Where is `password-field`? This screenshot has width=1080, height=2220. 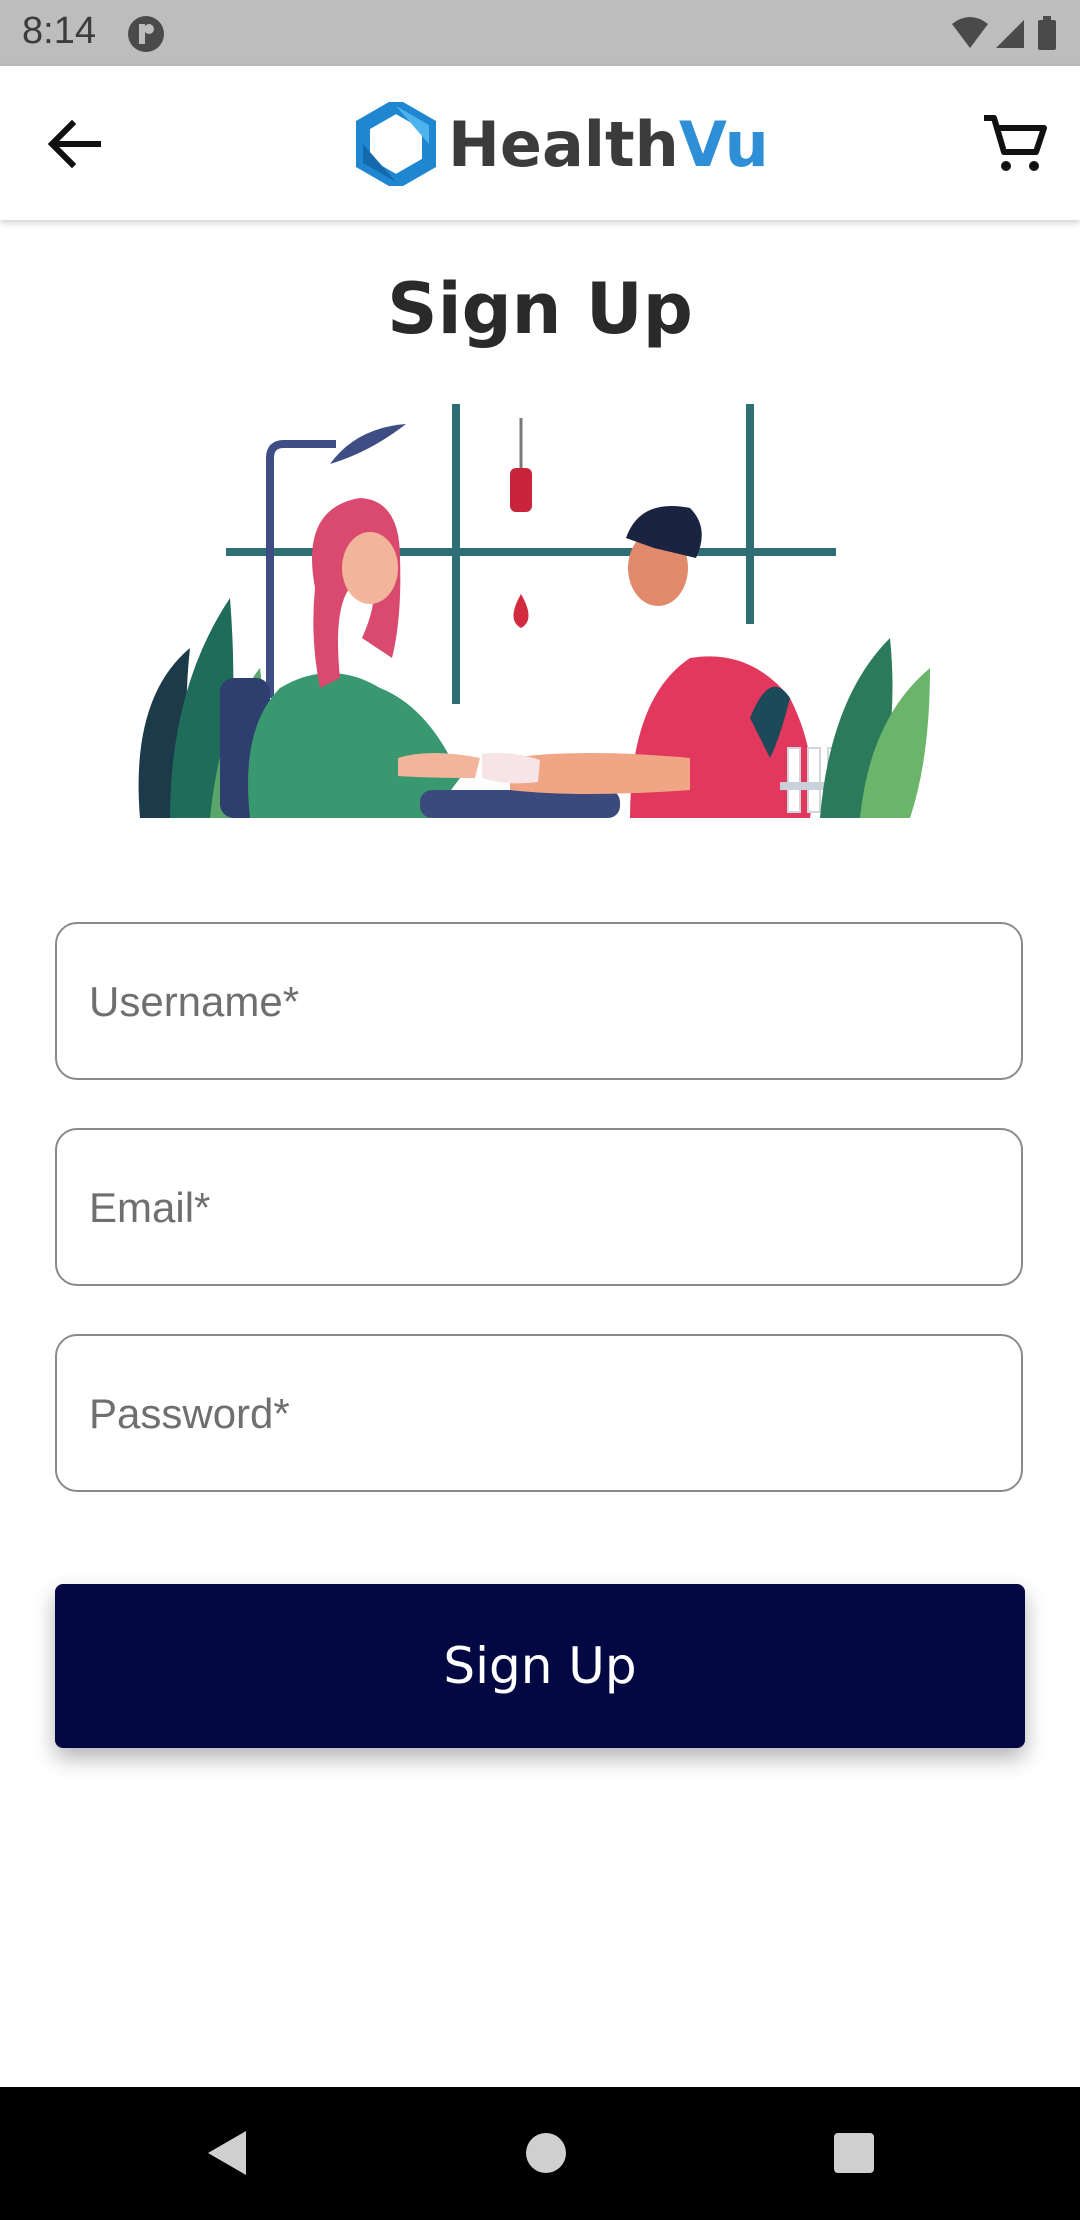 password-field is located at coordinates (539, 1413).